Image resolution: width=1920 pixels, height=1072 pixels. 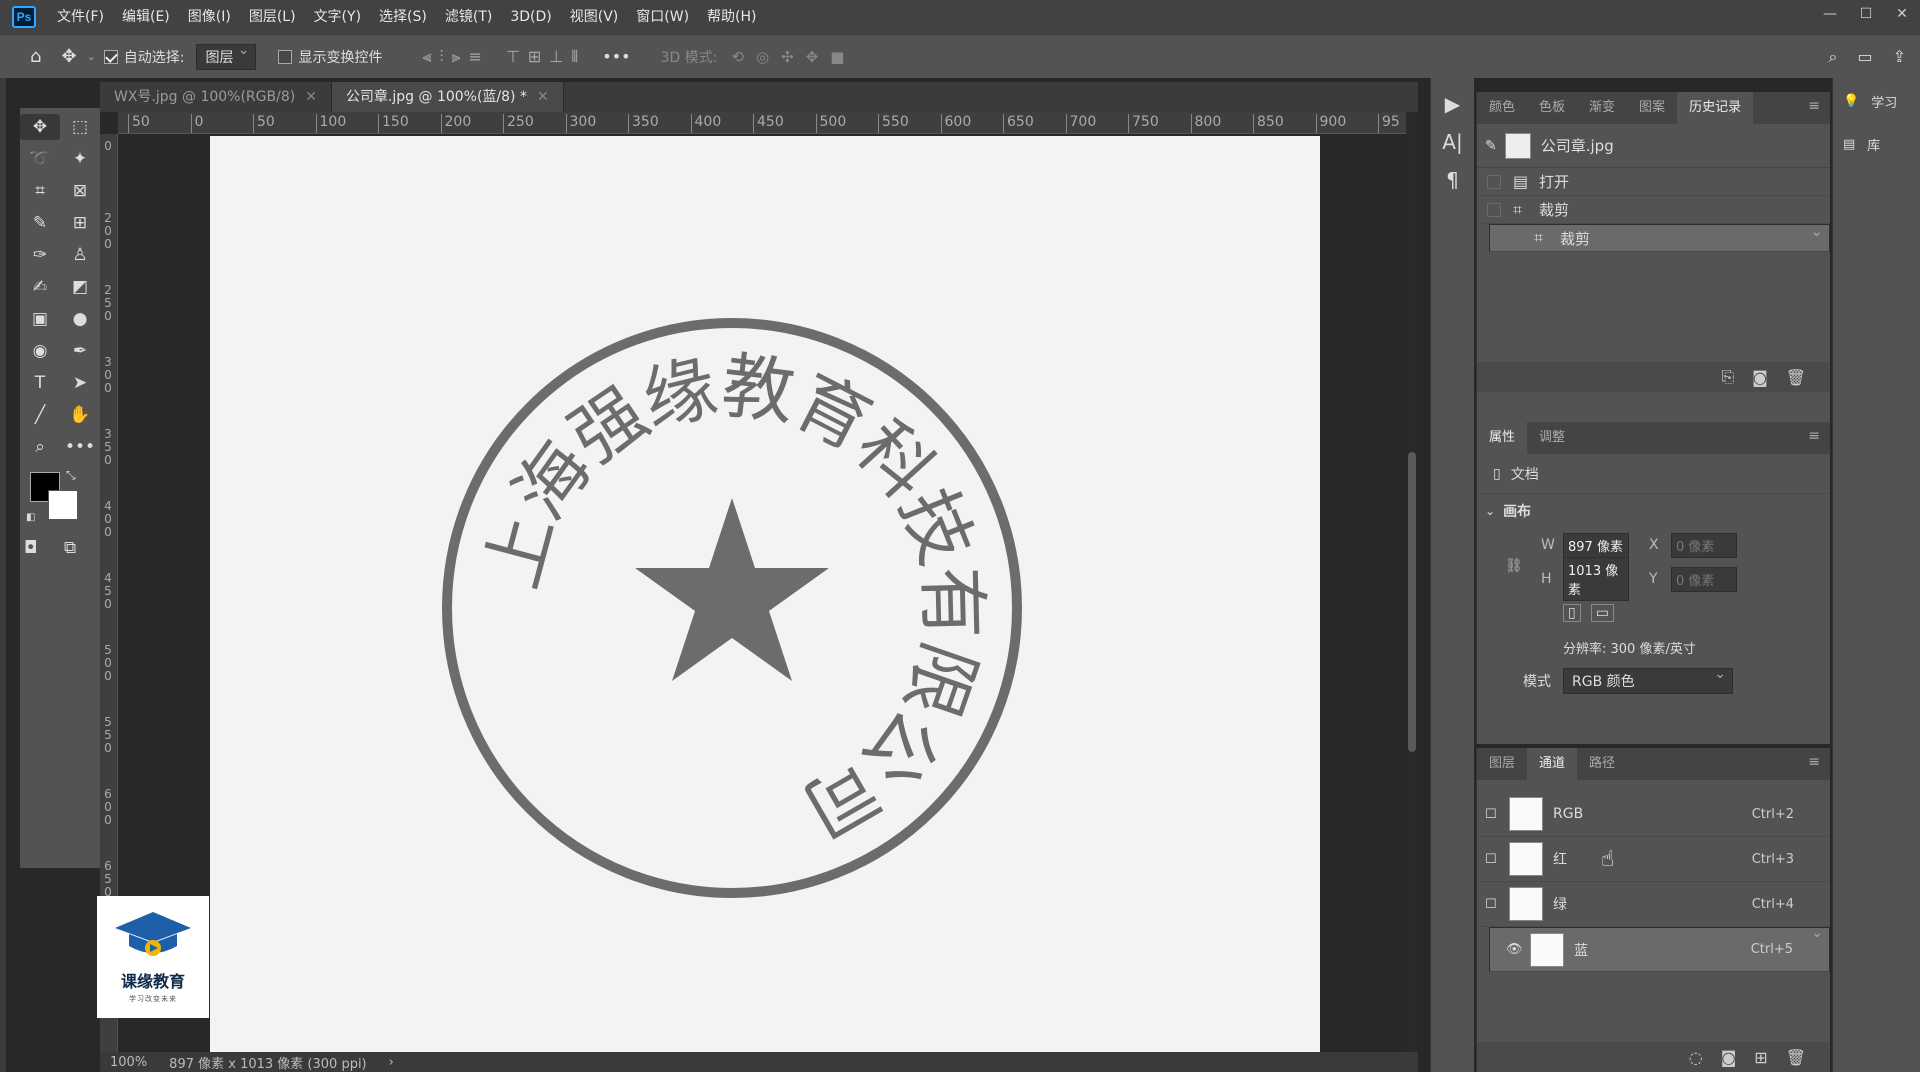 What do you see at coordinates (80, 223) in the screenshot?
I see `patch-tool-icon: ⊞` at bounding box center [80, 223].